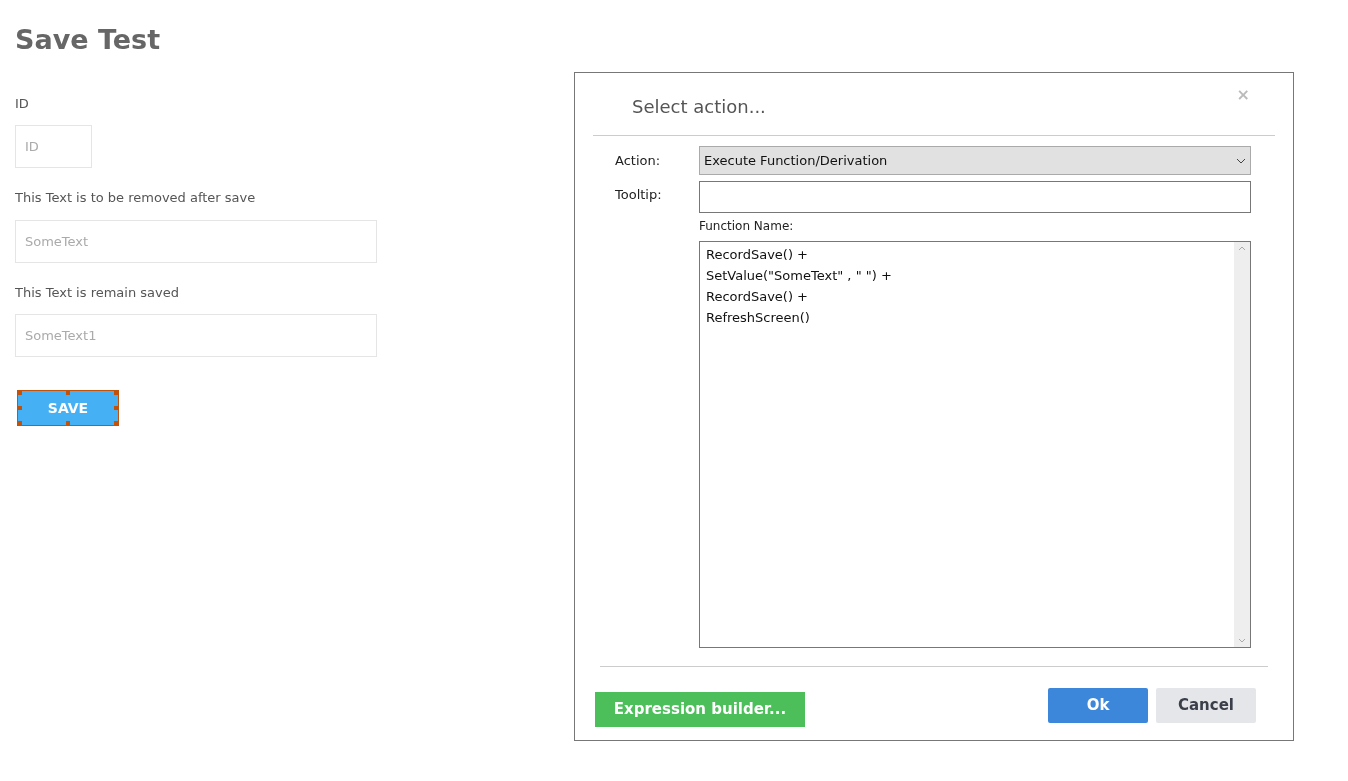 This screenshot has height=781, width=1348. What do you see at coordinates (88, 40) in the screenshot?
I see `page-title: Save Test` at bounding box center [88, 40].